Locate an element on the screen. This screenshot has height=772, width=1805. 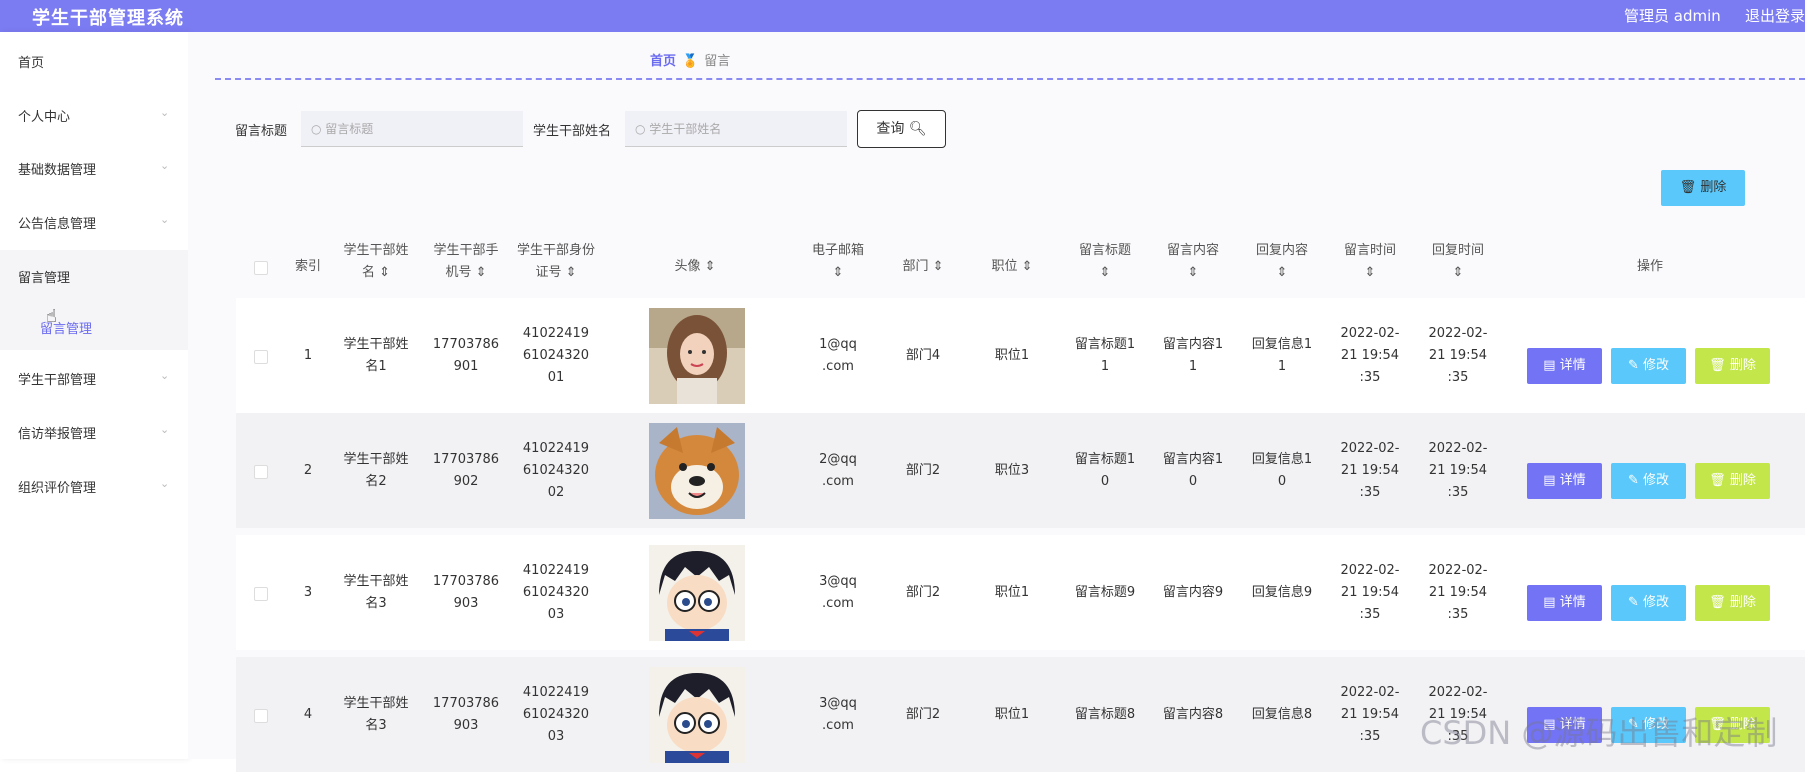
cell-idcard: 41022419 61024320 03 is located at coordinates (556, 714).